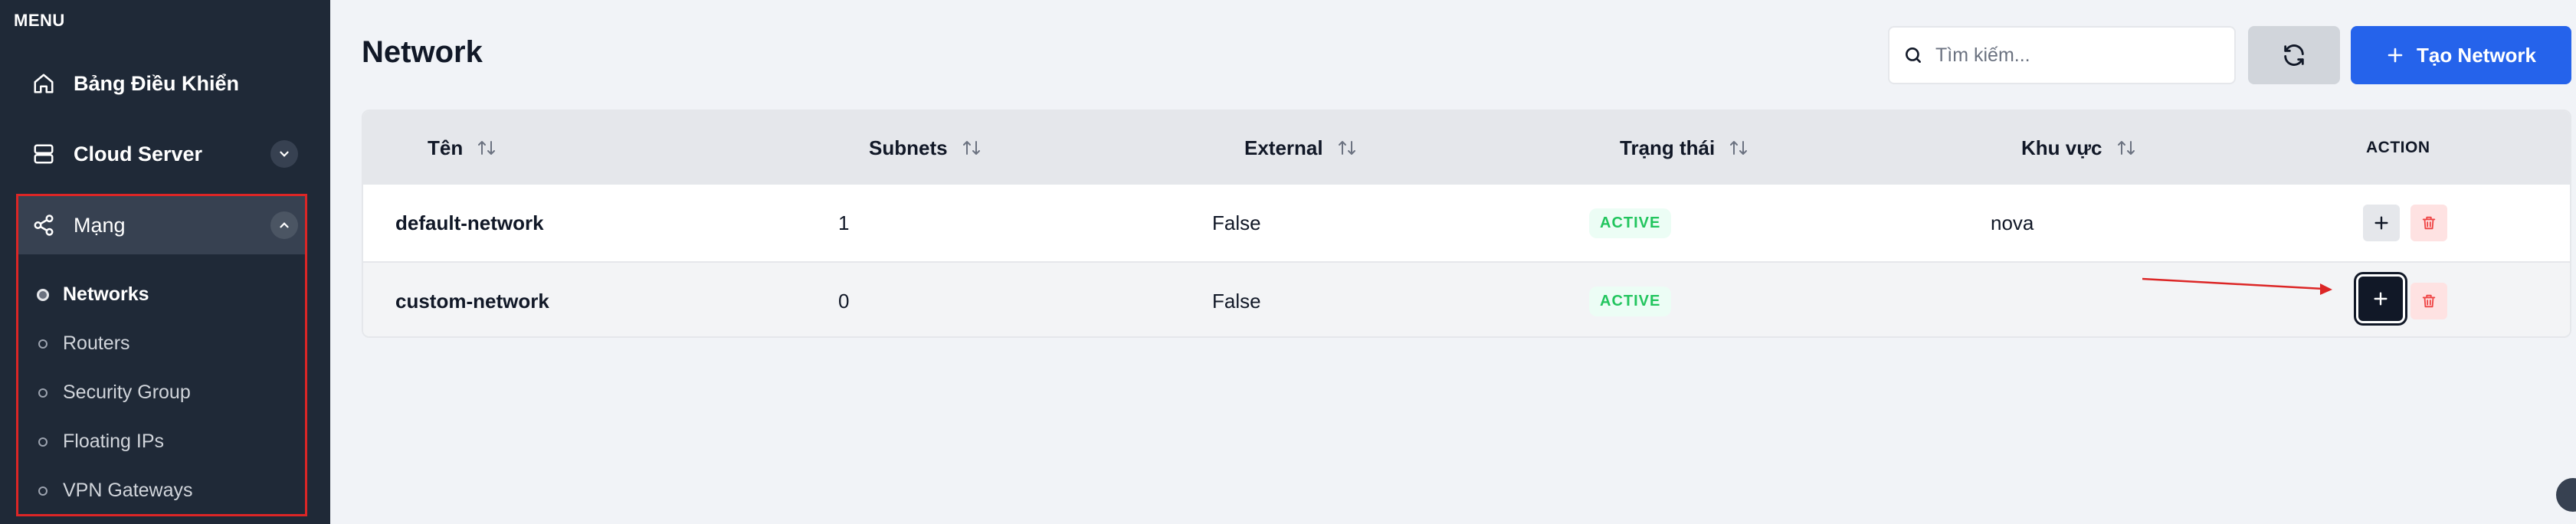 Image resolution: width=2576 pixels, height=524 pixels. Describe the element at coordinates (2476, 55) in the screenshot. I see `create-network-label: Tạo Network` at that location.